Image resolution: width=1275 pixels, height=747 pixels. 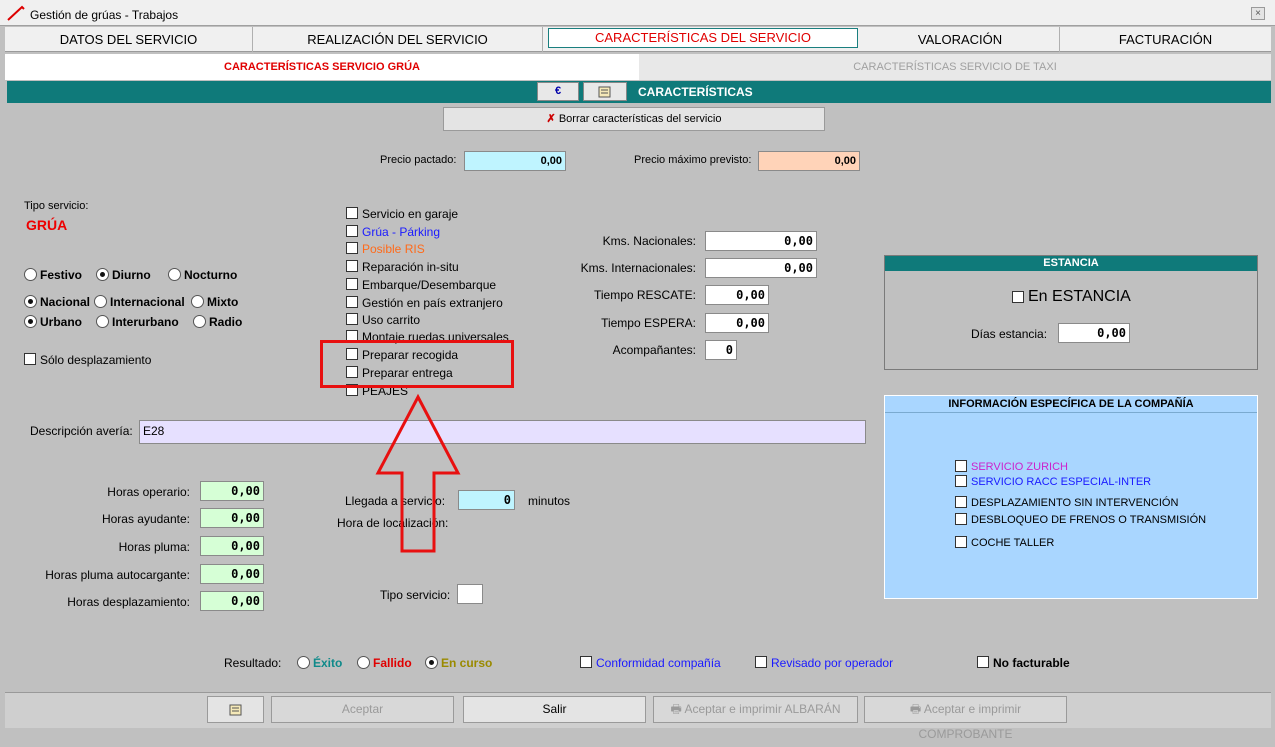 What do you see at coordinates (415, 595) in the screenshot?
I see `tipo-servicio-small-label: Tipo servicio:` at bounding box center [415, 595].